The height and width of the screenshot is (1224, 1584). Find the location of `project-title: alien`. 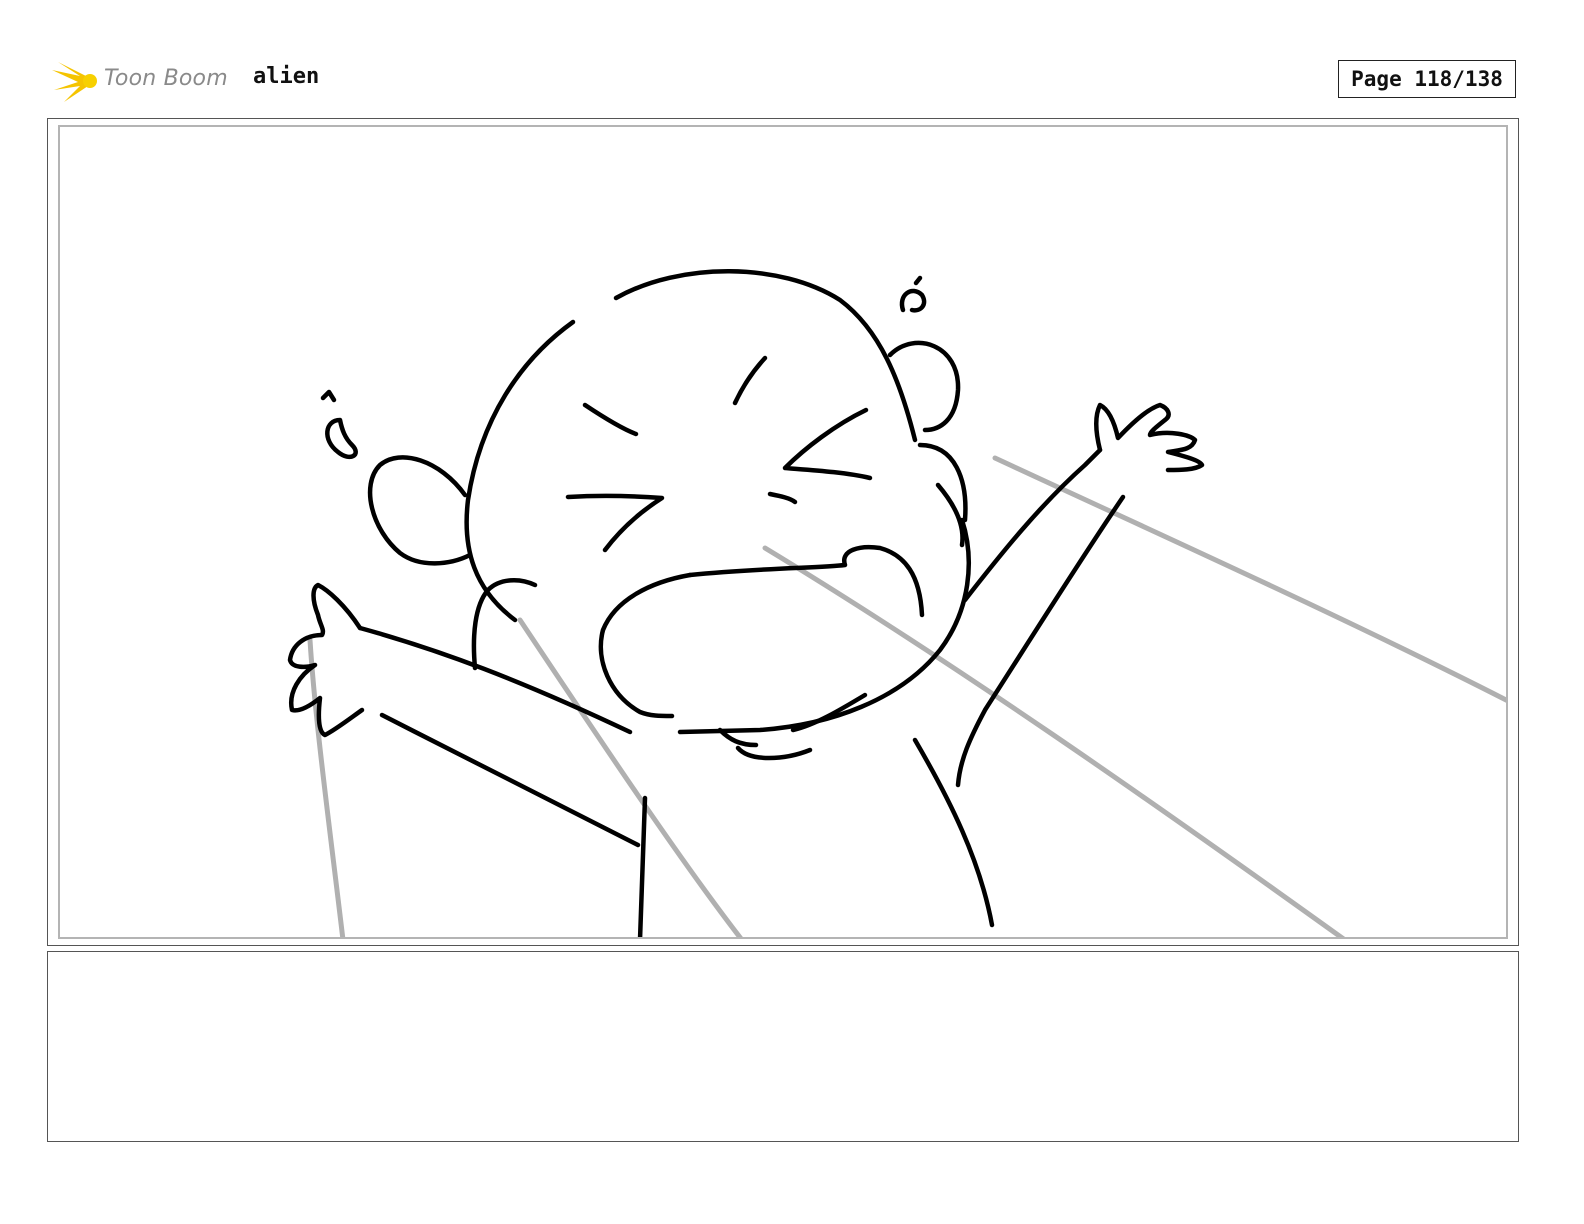

project-title: alien is located at coordinates (286, 76).